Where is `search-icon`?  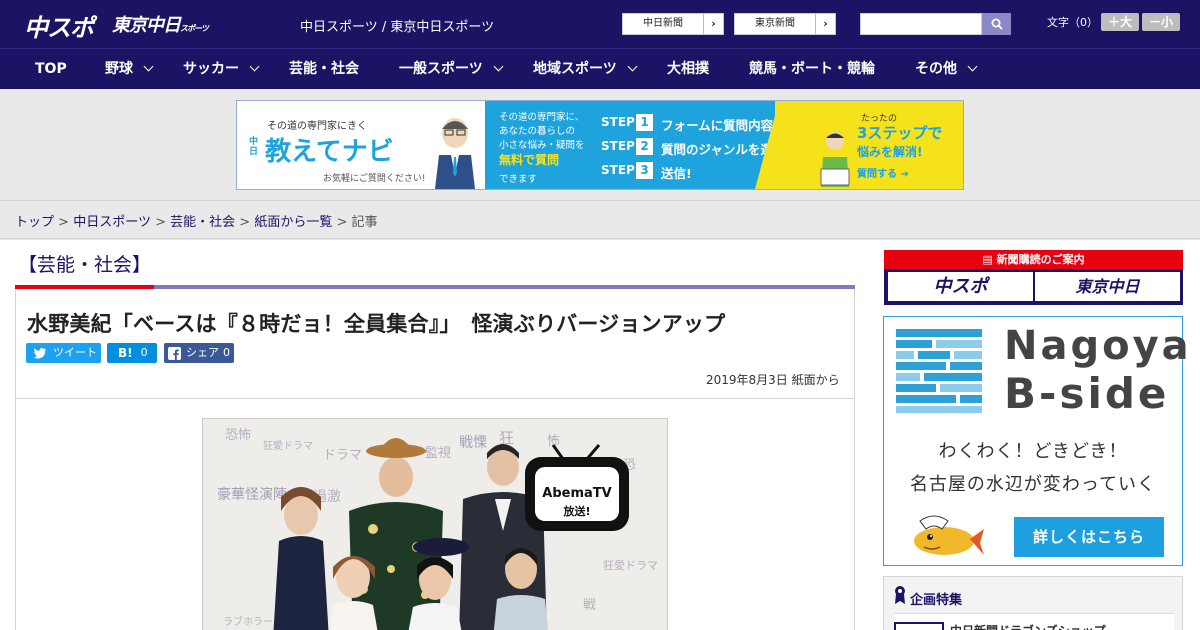
search-icon is located at coordinates (997, 24).